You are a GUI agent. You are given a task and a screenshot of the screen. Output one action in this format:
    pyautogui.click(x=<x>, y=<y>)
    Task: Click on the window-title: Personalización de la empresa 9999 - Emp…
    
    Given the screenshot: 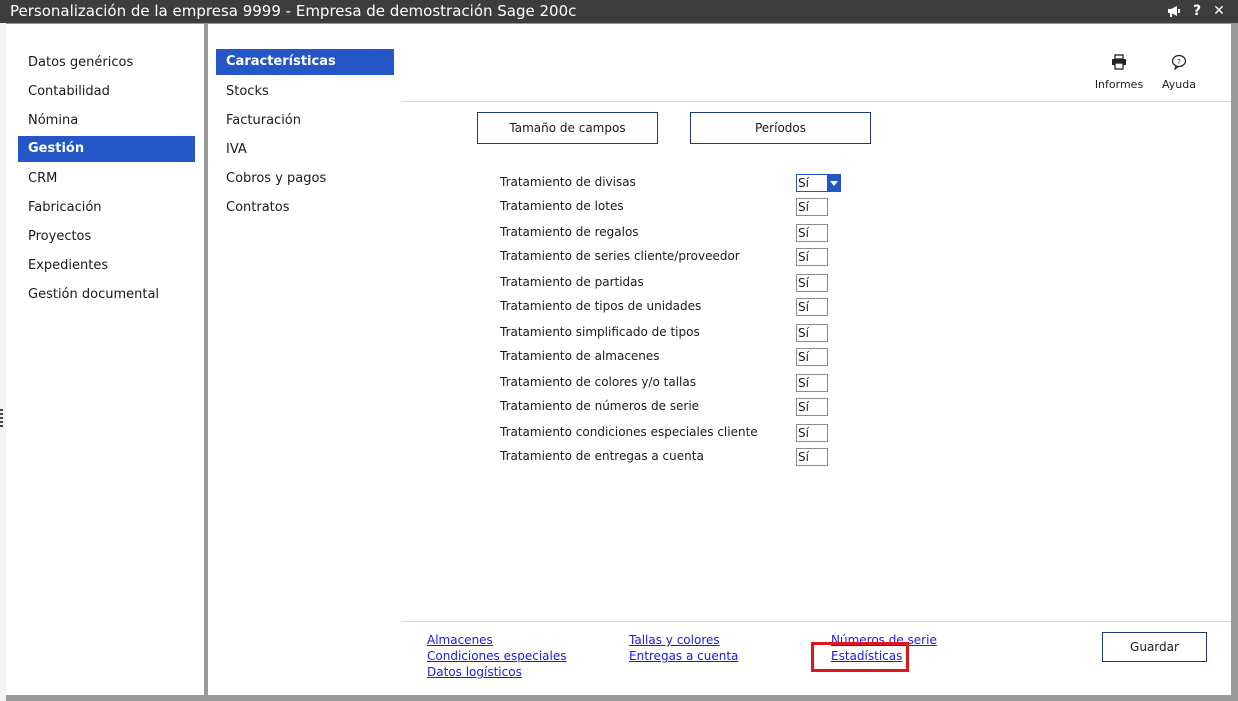 What is the action you would take?
    pyautogui.click(x=293, y=11)
    